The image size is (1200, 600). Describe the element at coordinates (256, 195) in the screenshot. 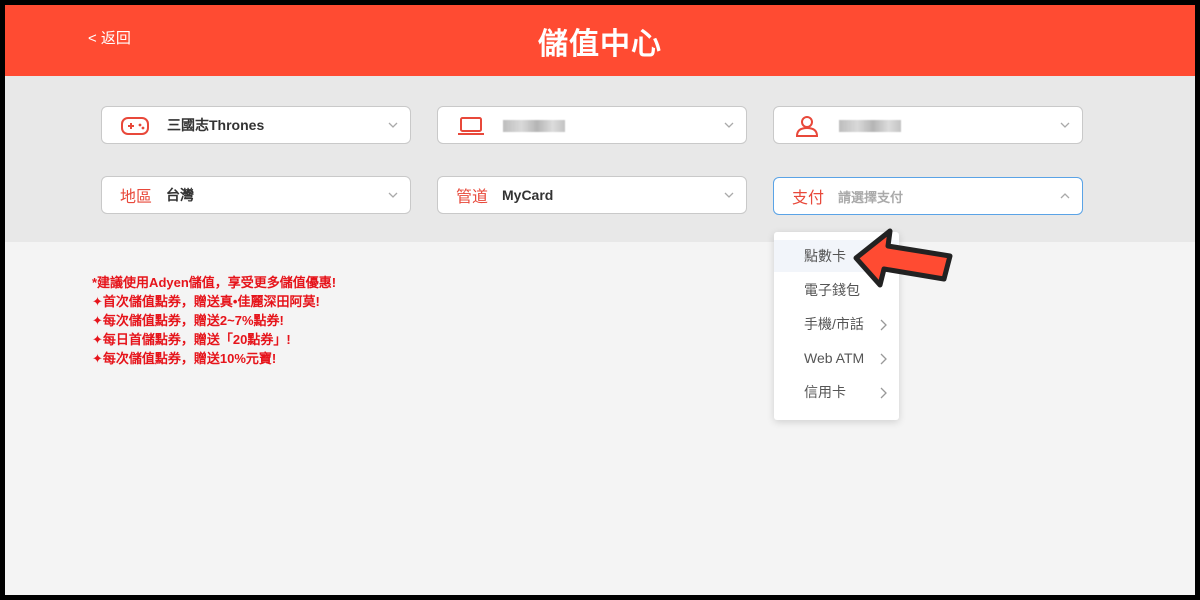

I see `region-select: 地區 台灣` at that location.